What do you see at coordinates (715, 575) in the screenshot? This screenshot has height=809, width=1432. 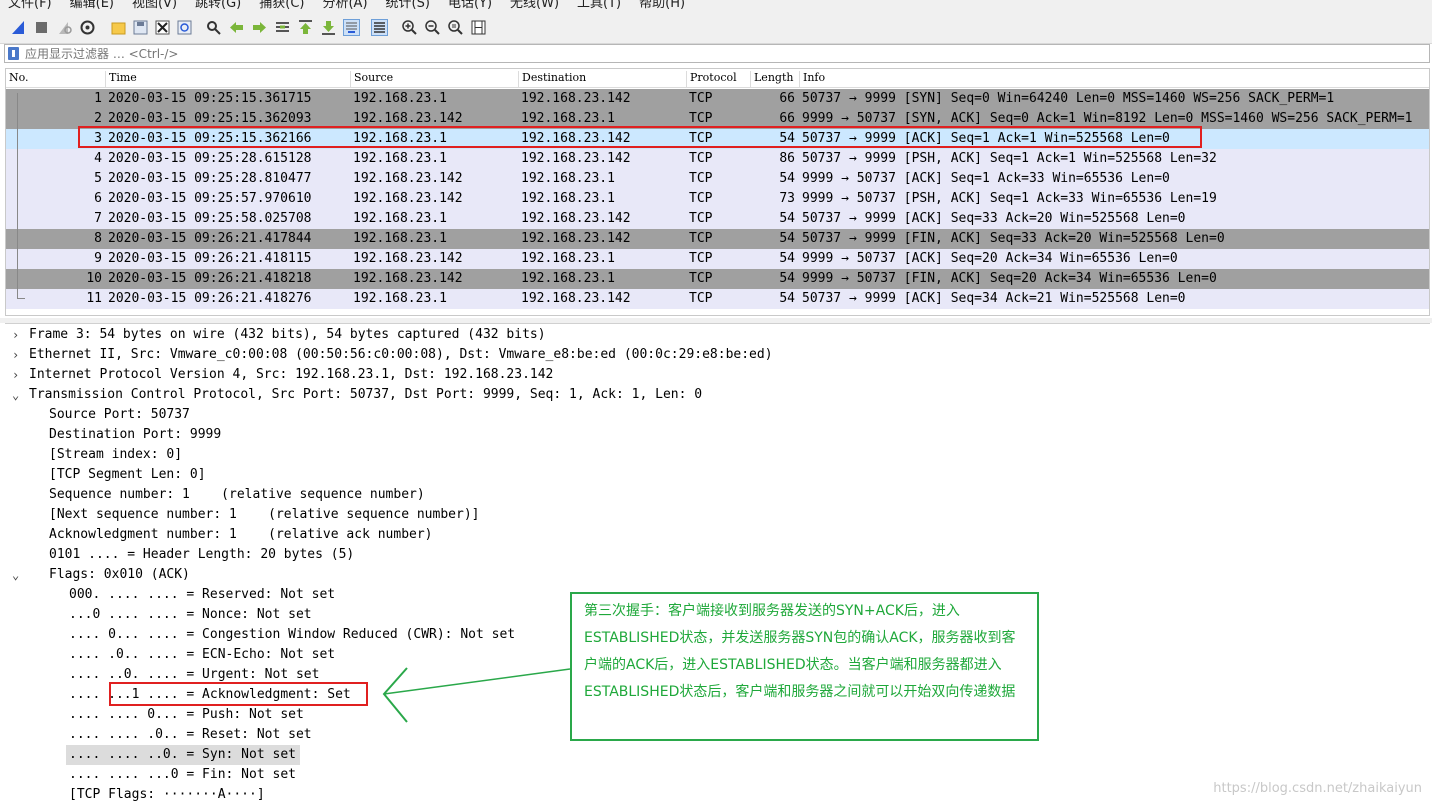 I see `detail-row: ⌄ Flags: 0x010 (ACK)` at bounding box center [715, 575].